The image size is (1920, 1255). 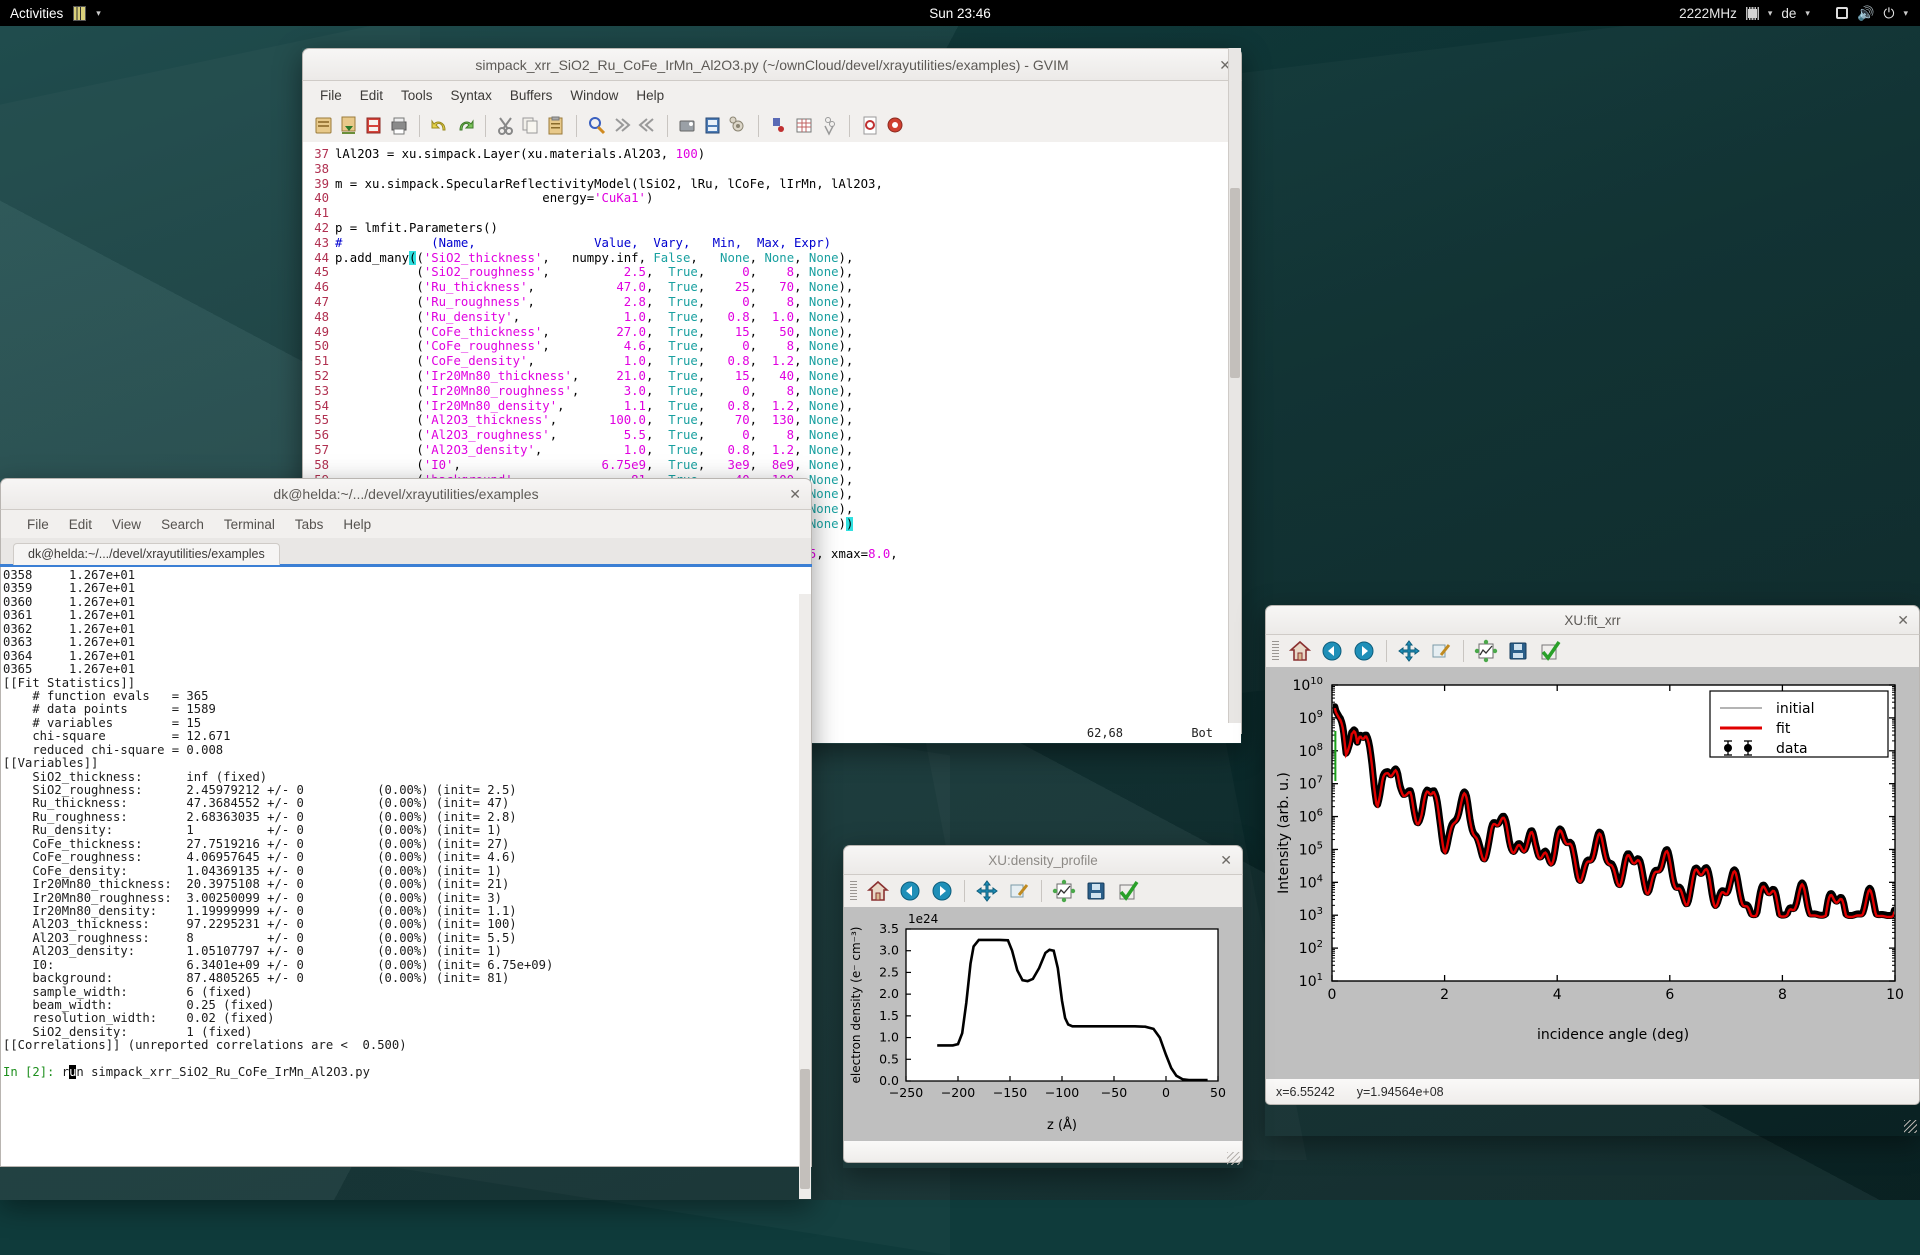 I want to click on menu-tabs: Tabs, so click(x=309, y=524).